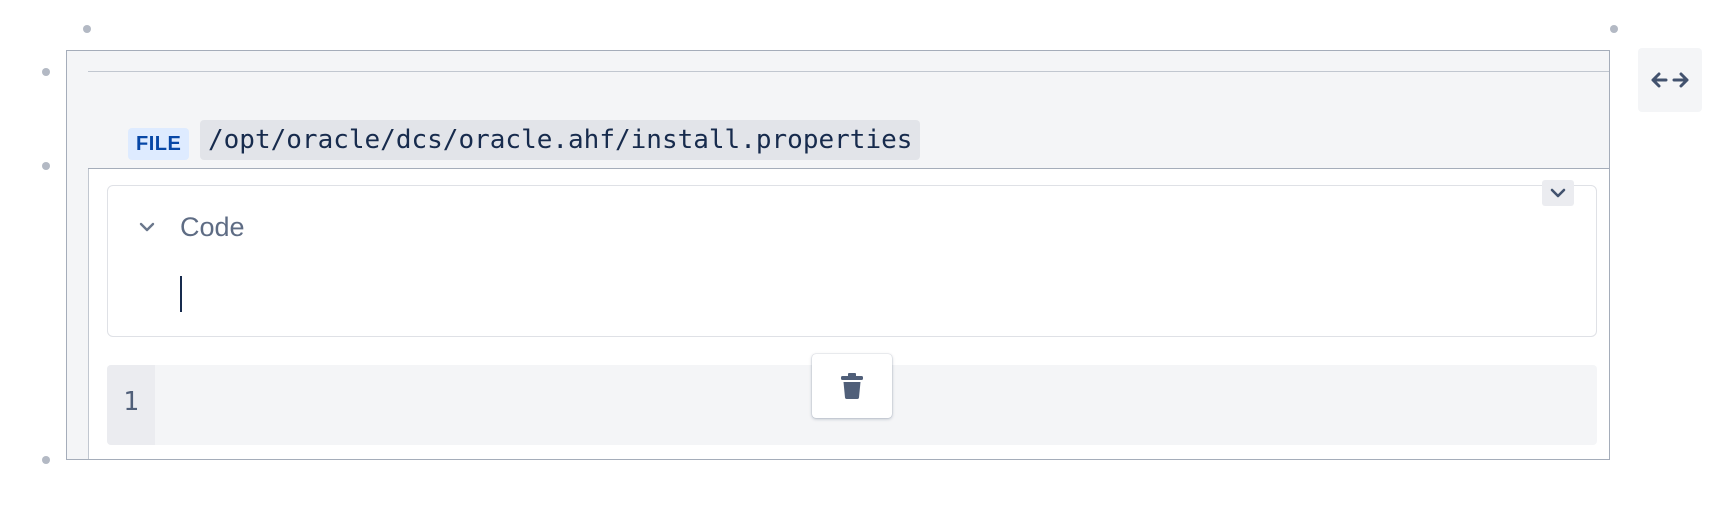 The height and width of the screenshot is (532, 1722). What do you see at coordinates (159, 144) in the screenshot?
I see `file-status-label: FILE` at bounding box center [159, 144].